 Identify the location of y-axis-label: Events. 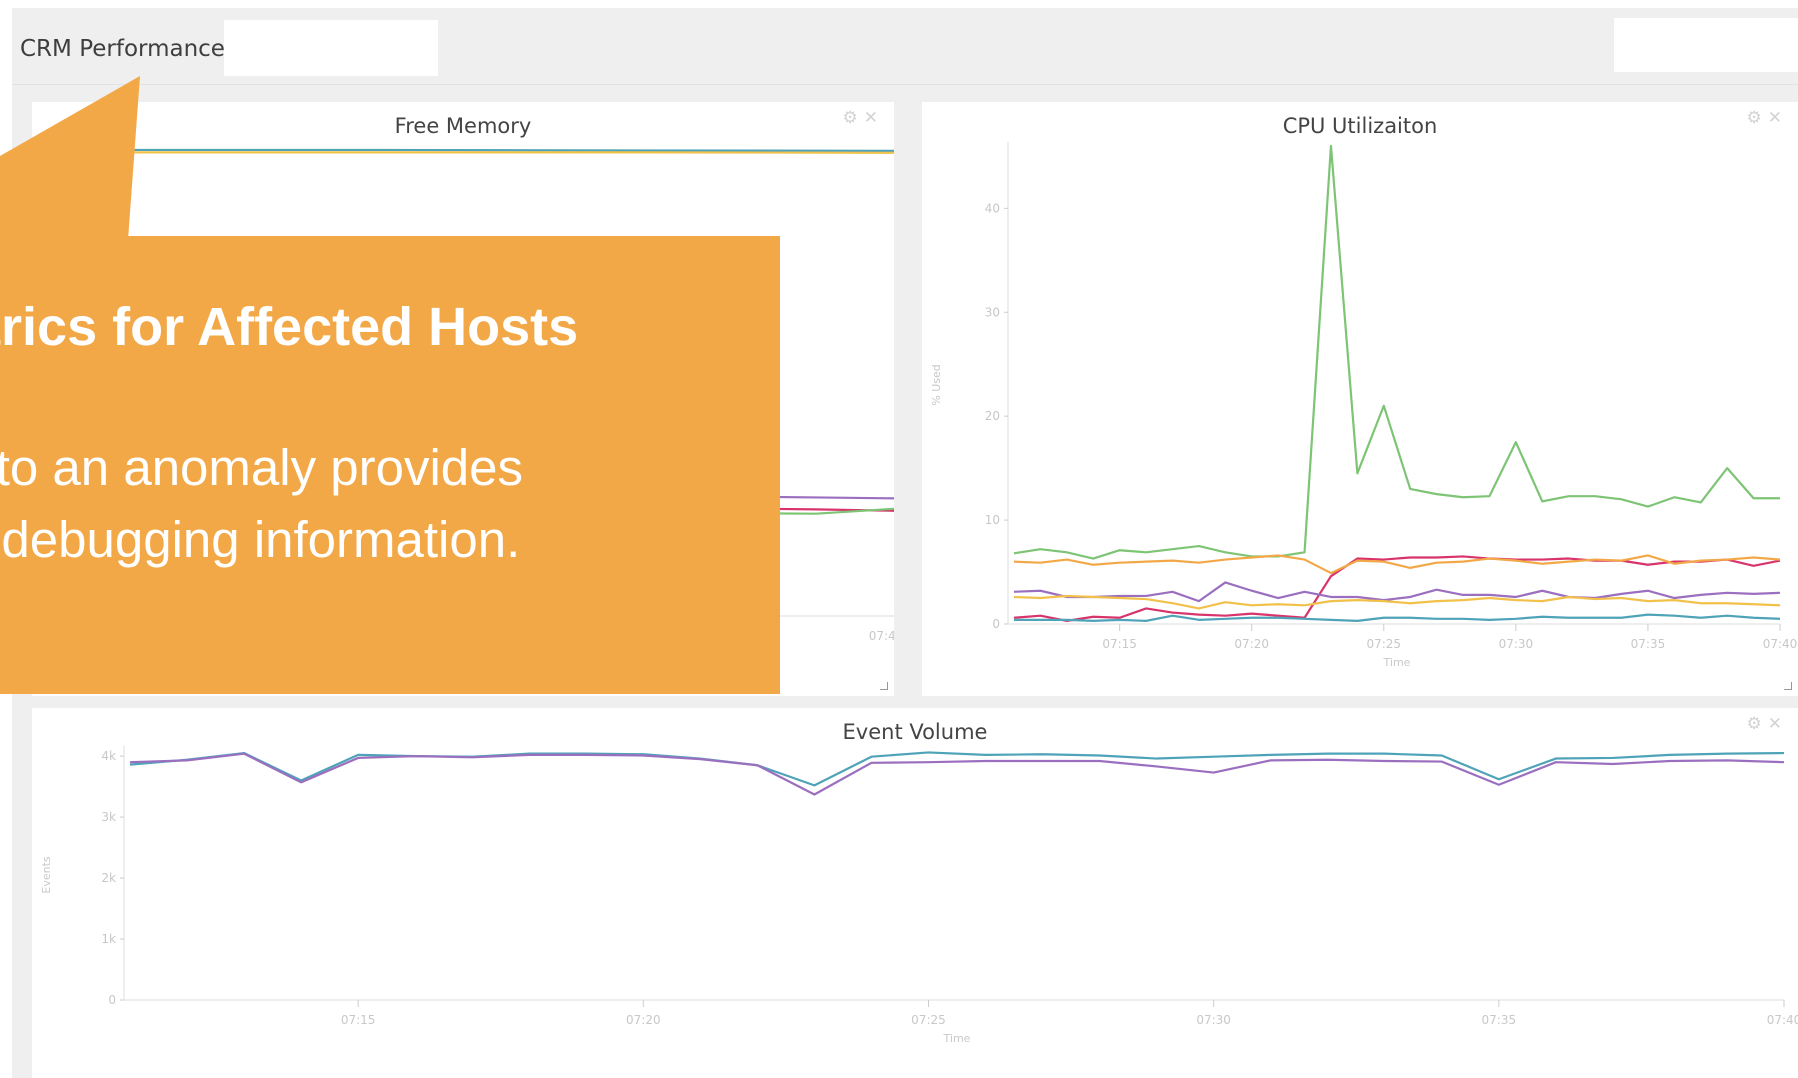
(46, 875).